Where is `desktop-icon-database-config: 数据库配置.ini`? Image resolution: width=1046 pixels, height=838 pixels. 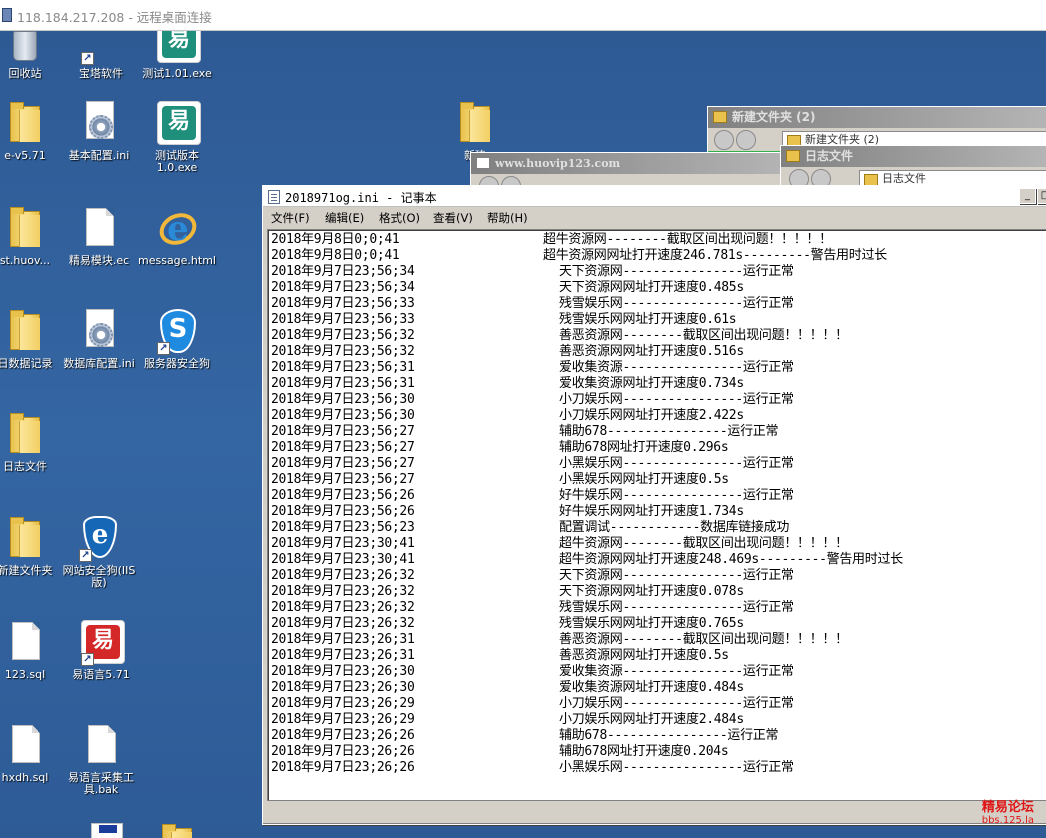 desktop-icon-database-config: 数据库配置.ini is located at coordinates (99, 338).